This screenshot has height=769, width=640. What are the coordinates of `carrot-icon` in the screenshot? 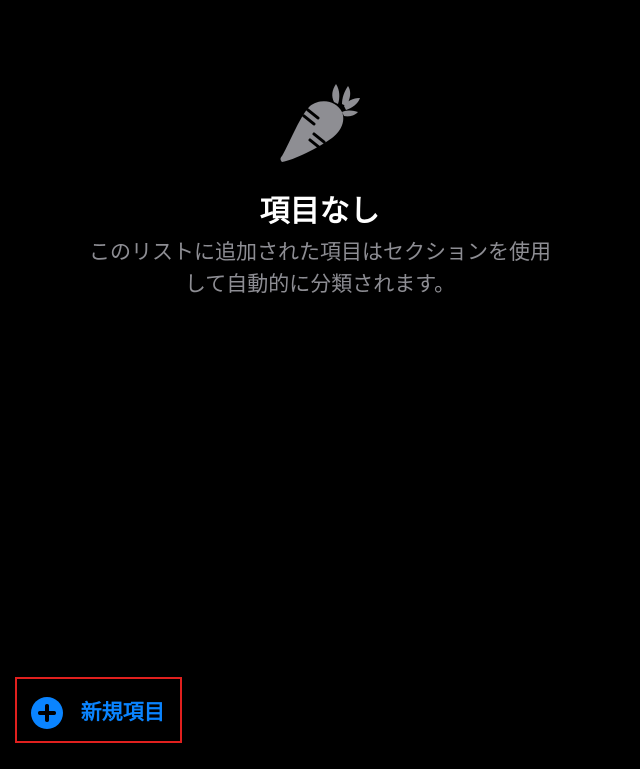 It's located at (320, 123).